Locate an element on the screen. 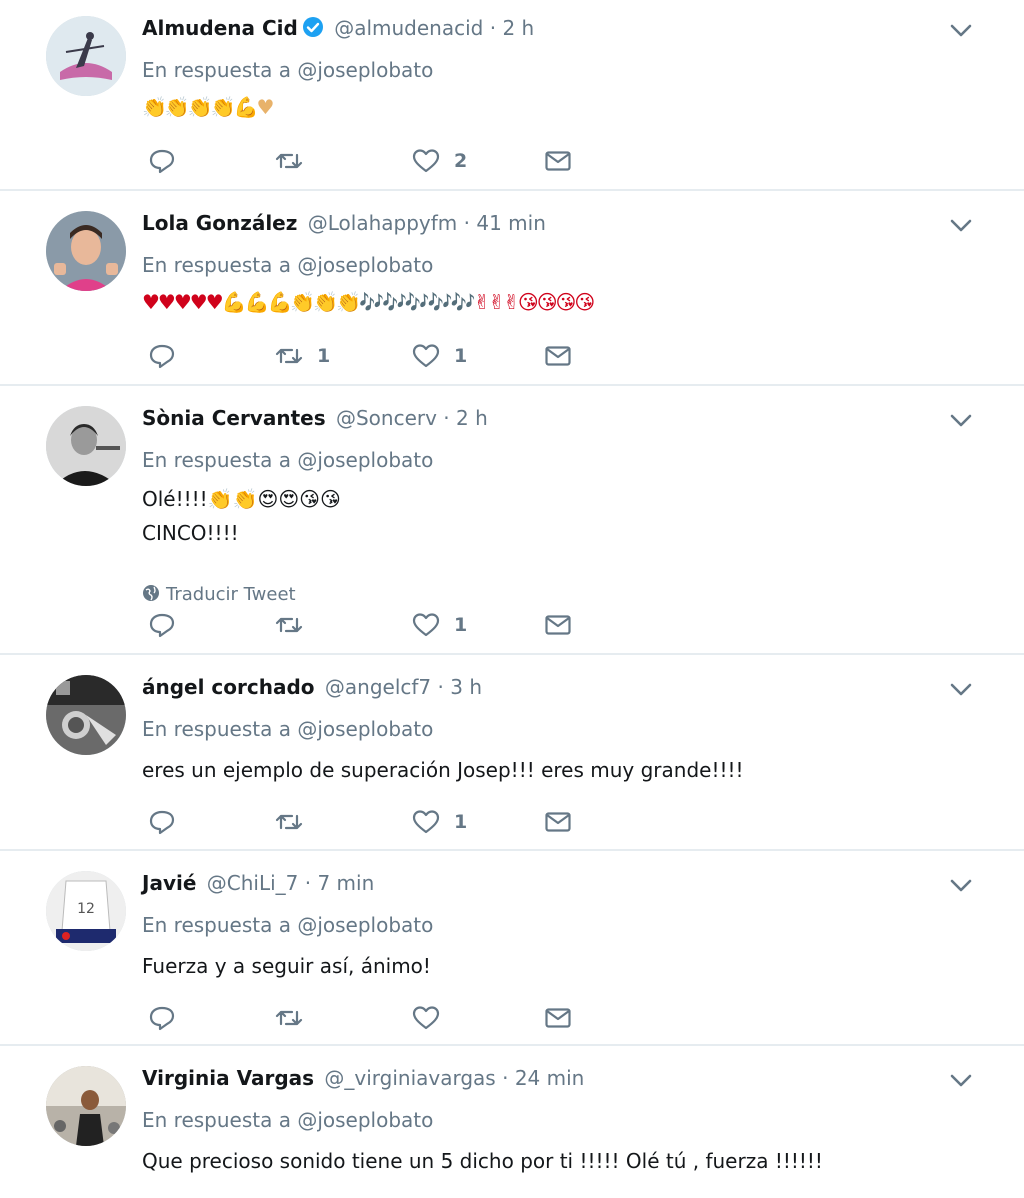 The height and width of the screenshot is (1198, 1024). tweet-actions is located at coordinates (372, 1018).